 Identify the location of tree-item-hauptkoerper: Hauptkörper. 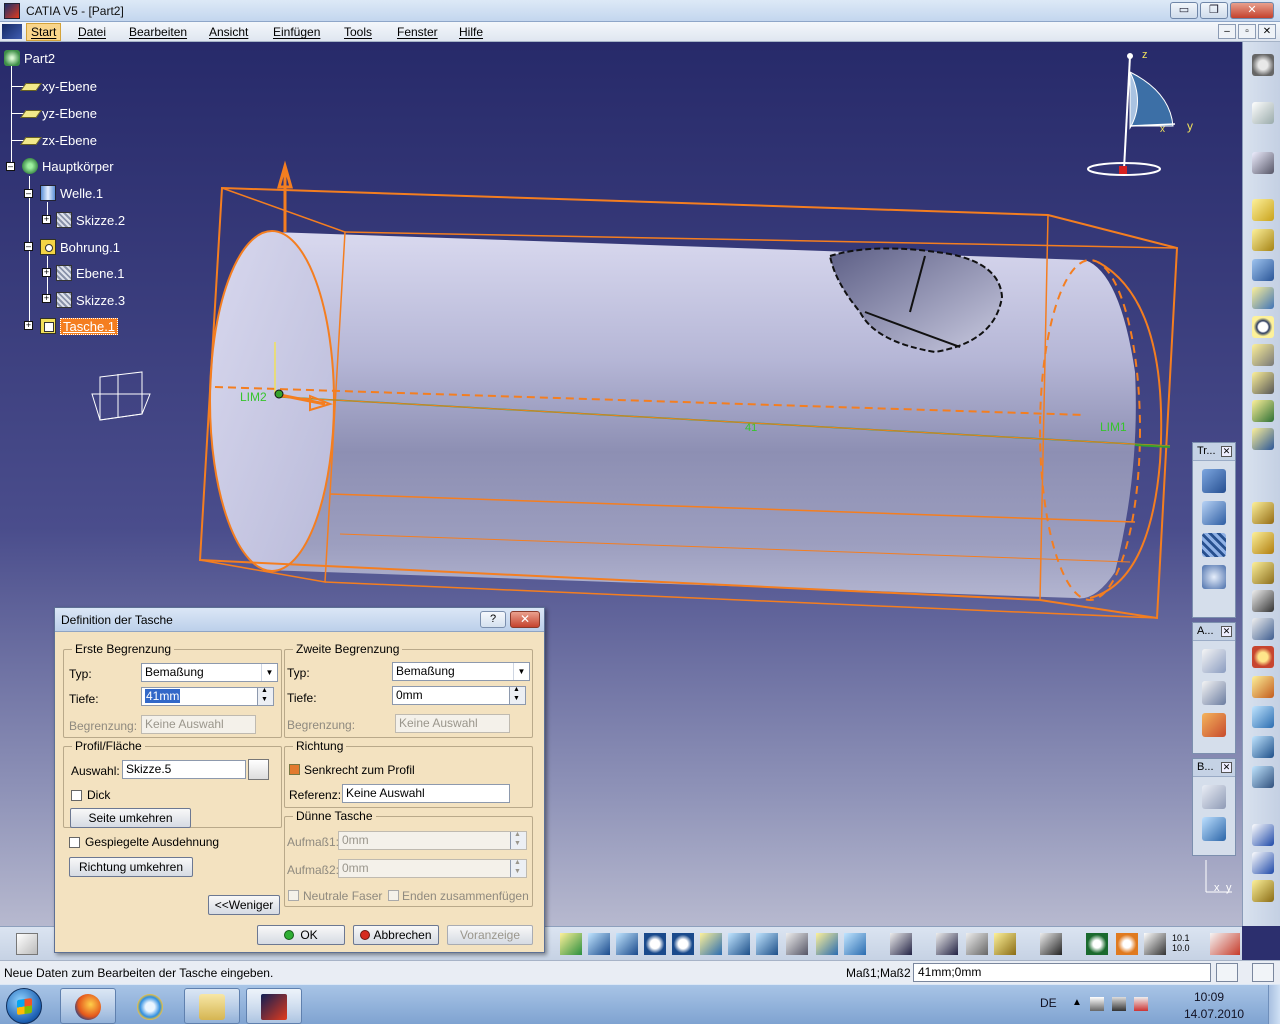
(68, 166).